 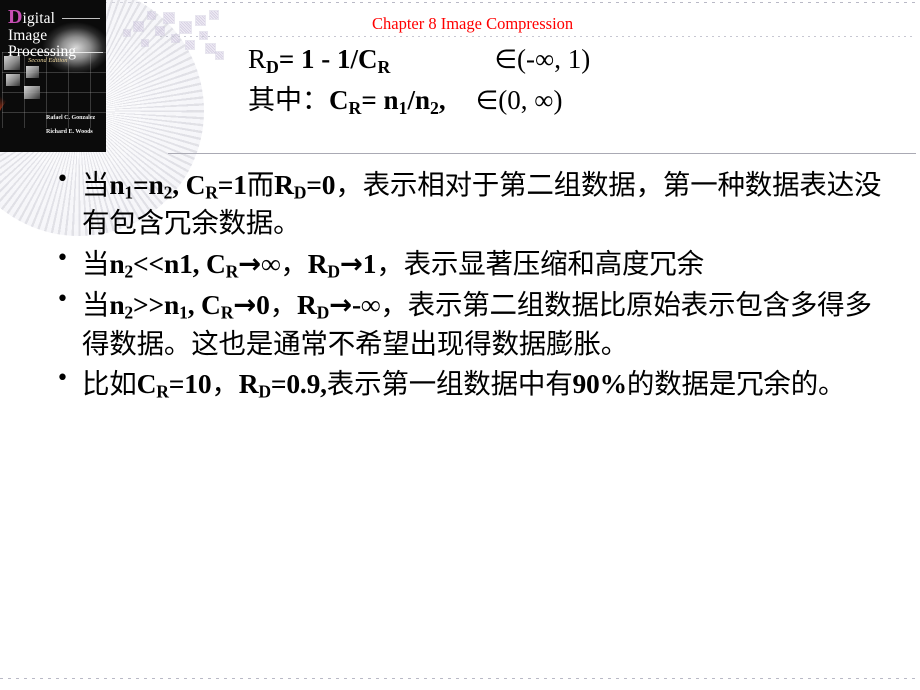 What do you see at coordinates (190, 384) in the screenshot?
I see `bullet-text-segment: =10` at bounding box center [190, 384].